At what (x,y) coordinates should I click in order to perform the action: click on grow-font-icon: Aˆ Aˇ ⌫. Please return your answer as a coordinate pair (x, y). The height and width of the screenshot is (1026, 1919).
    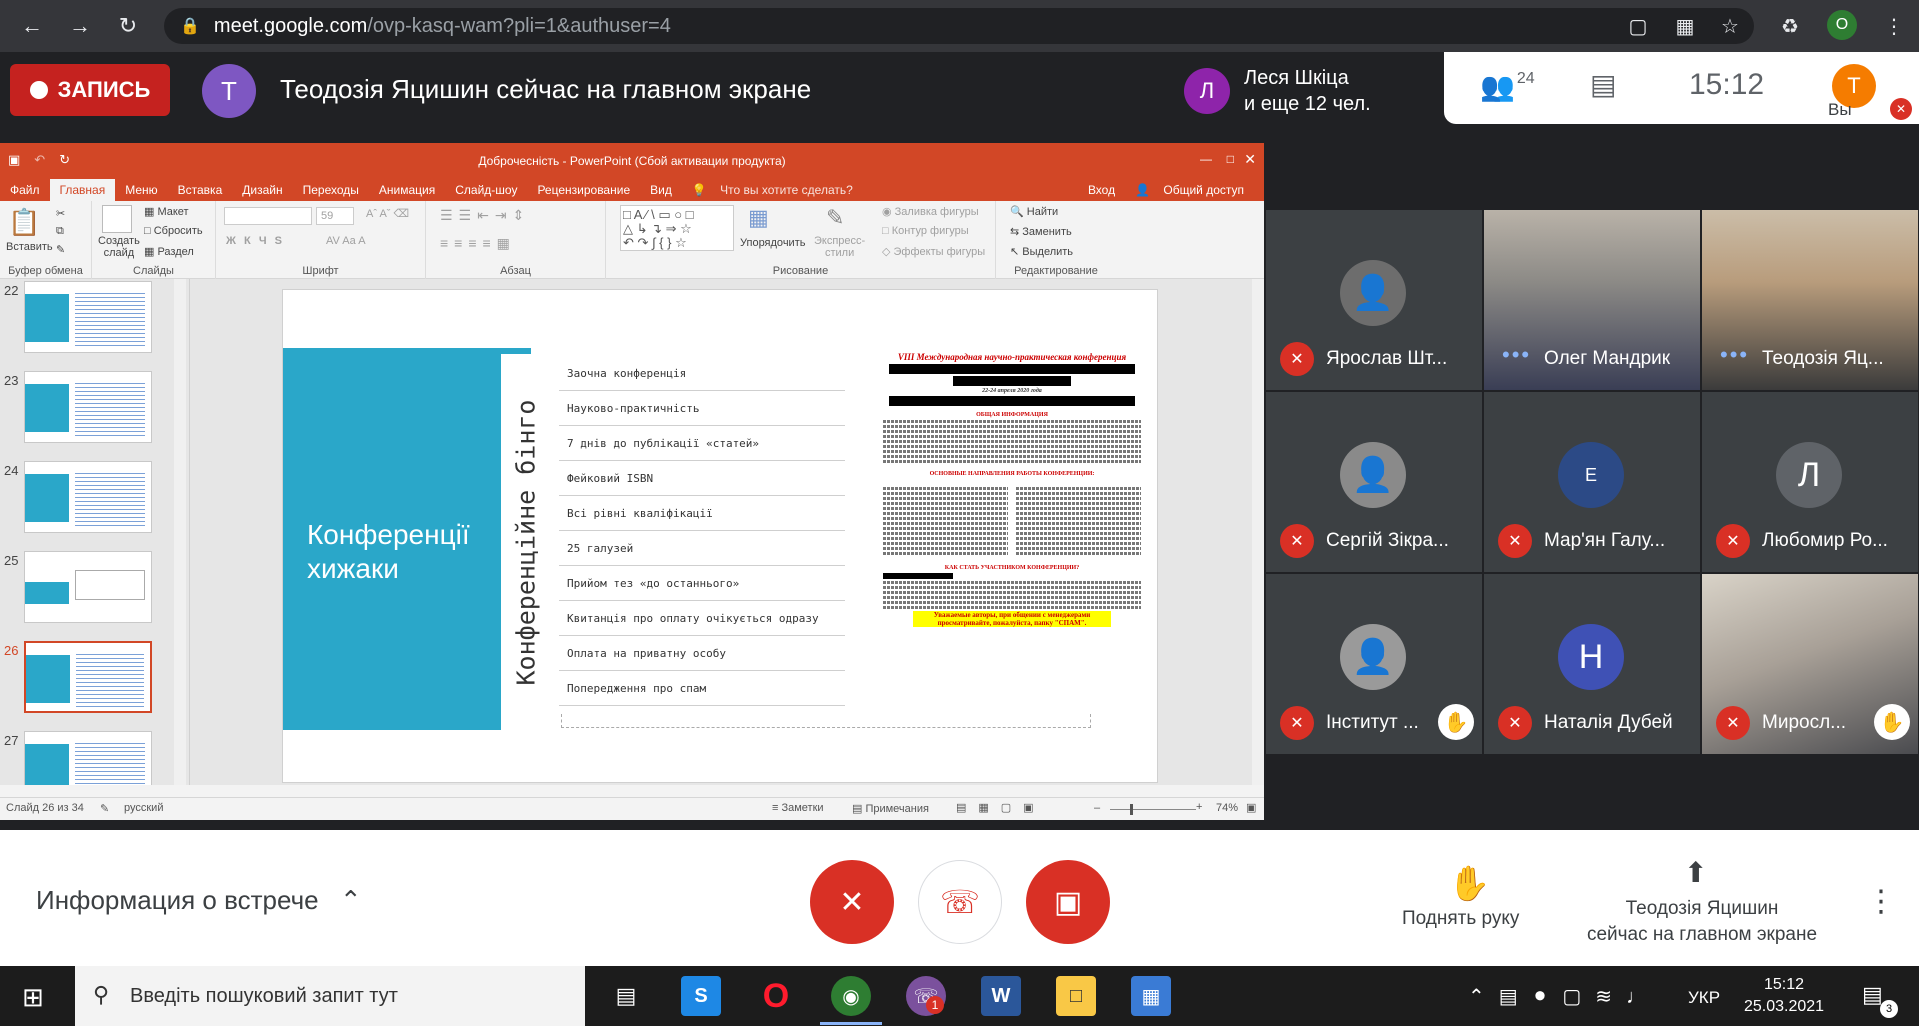
    Looking at the image, I should click on (387, 213).